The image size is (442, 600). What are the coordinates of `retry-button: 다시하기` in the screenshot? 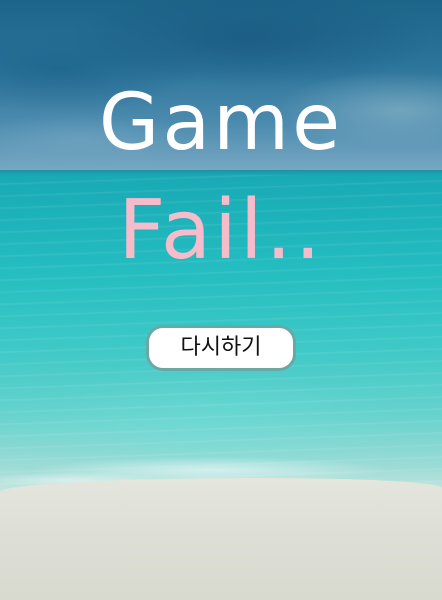 It's located at (221, 348).